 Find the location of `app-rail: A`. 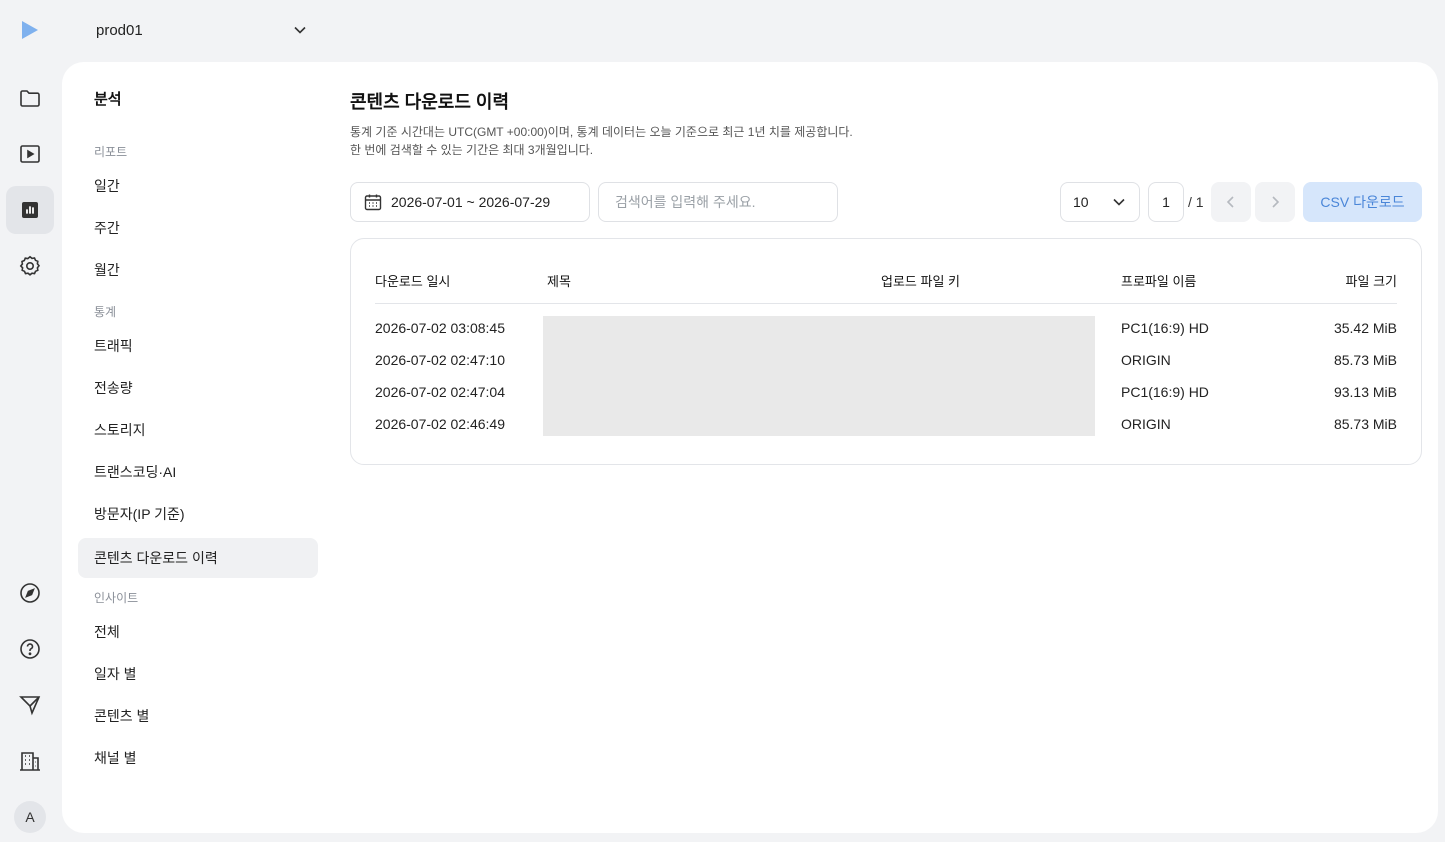

app-rail: A is located at coordinates (31, 421).